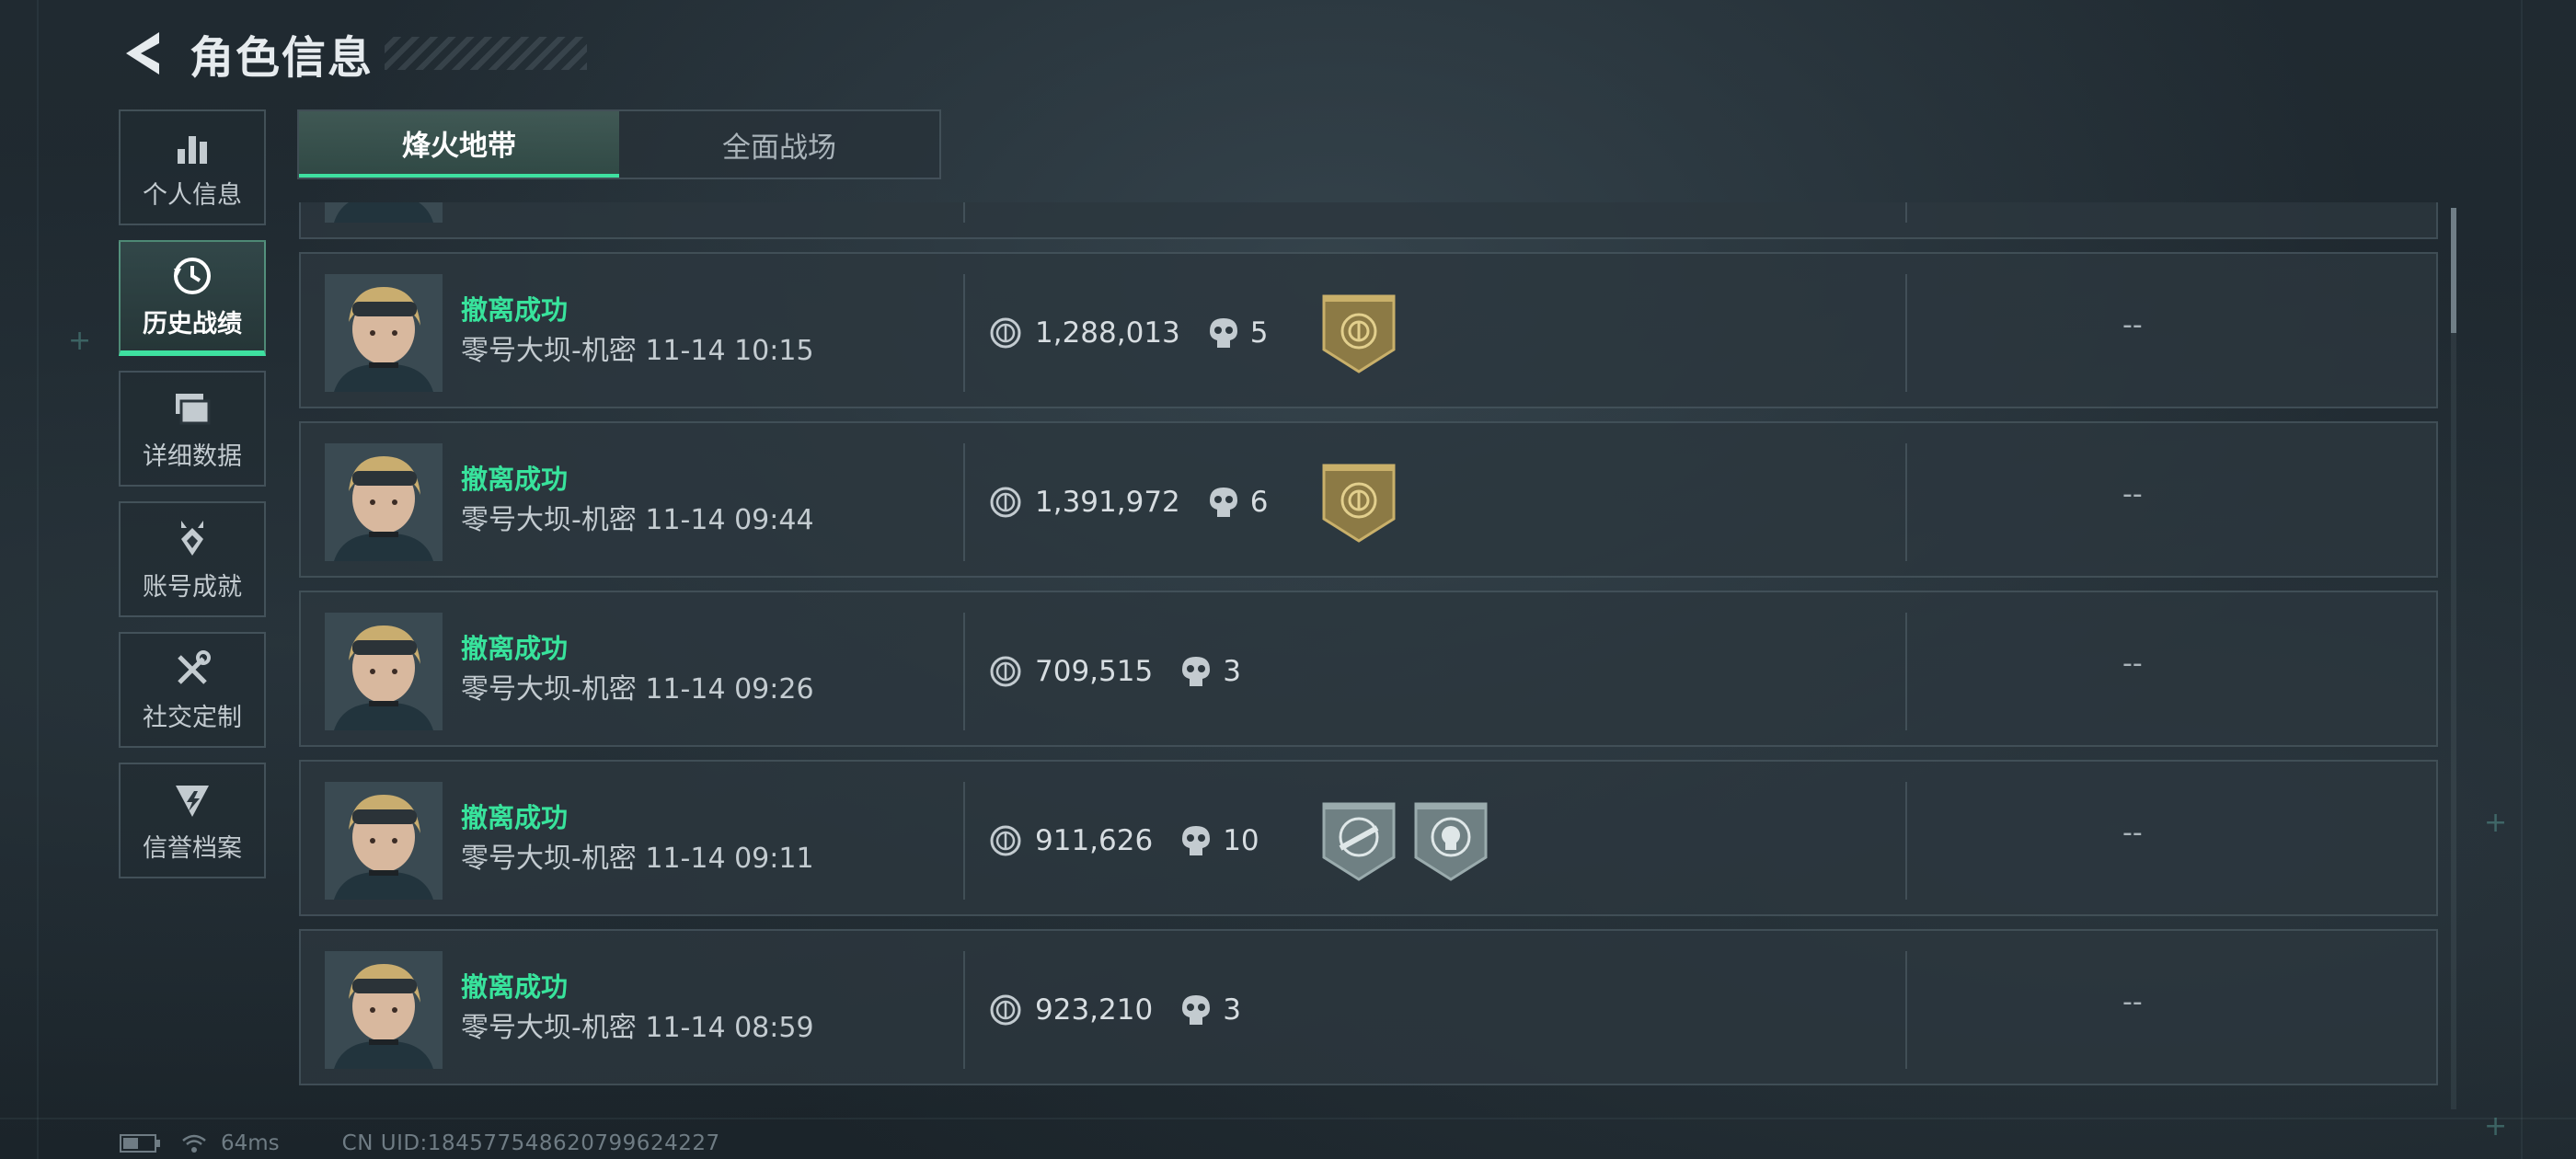 The width and height of the screenshot is (2576, 1159). What do you see at coordinates (192, 147) in the screenshot?
I see `bar-chart-icon` at bounding box center [192, 147].